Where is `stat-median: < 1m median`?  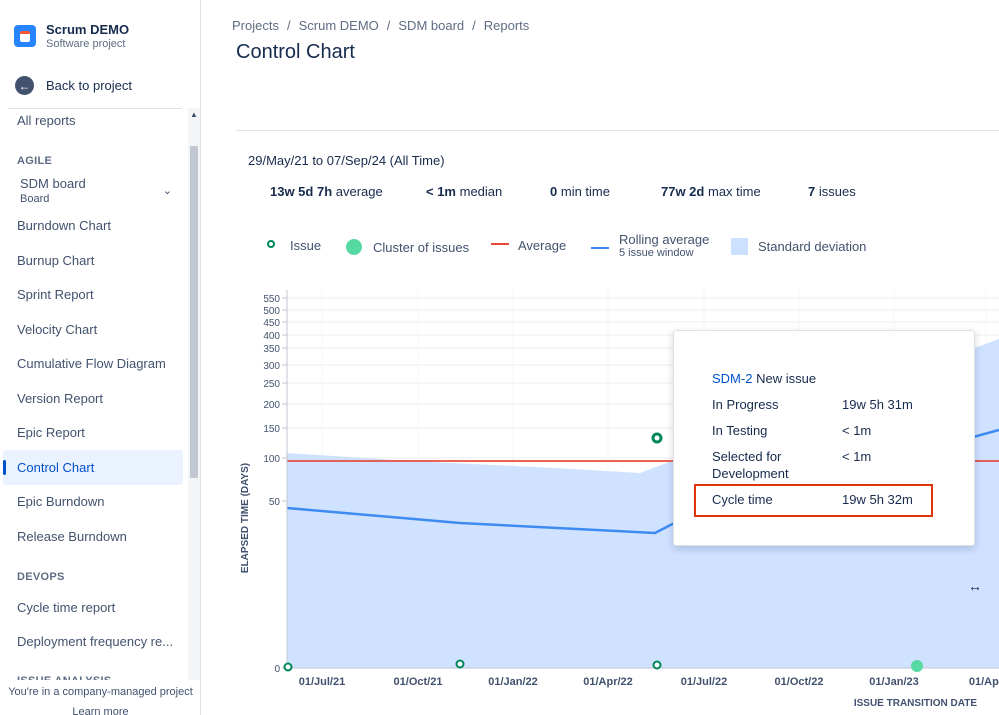 stat-median: < 1m median is located at coordinates (464, 191).